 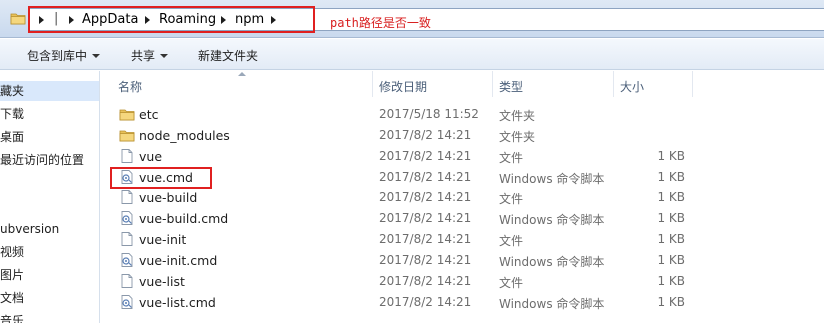 What do you see at coordinates (149, 114) in the screenshot?
I see `file-name: etc` at bounding box center [149, 114].